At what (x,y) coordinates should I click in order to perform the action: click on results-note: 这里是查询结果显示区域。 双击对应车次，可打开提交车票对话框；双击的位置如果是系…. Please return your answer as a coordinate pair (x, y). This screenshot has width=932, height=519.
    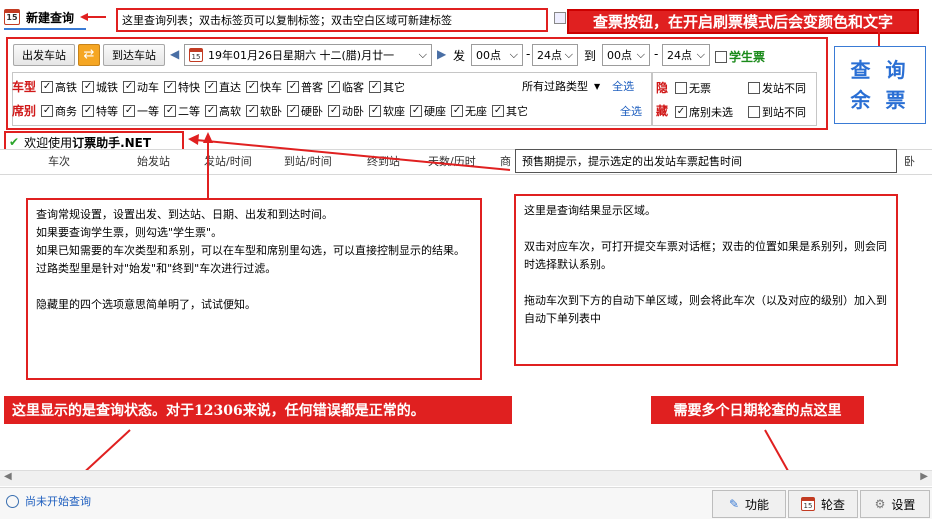
    Looking at the image, I should click on (706, 280).